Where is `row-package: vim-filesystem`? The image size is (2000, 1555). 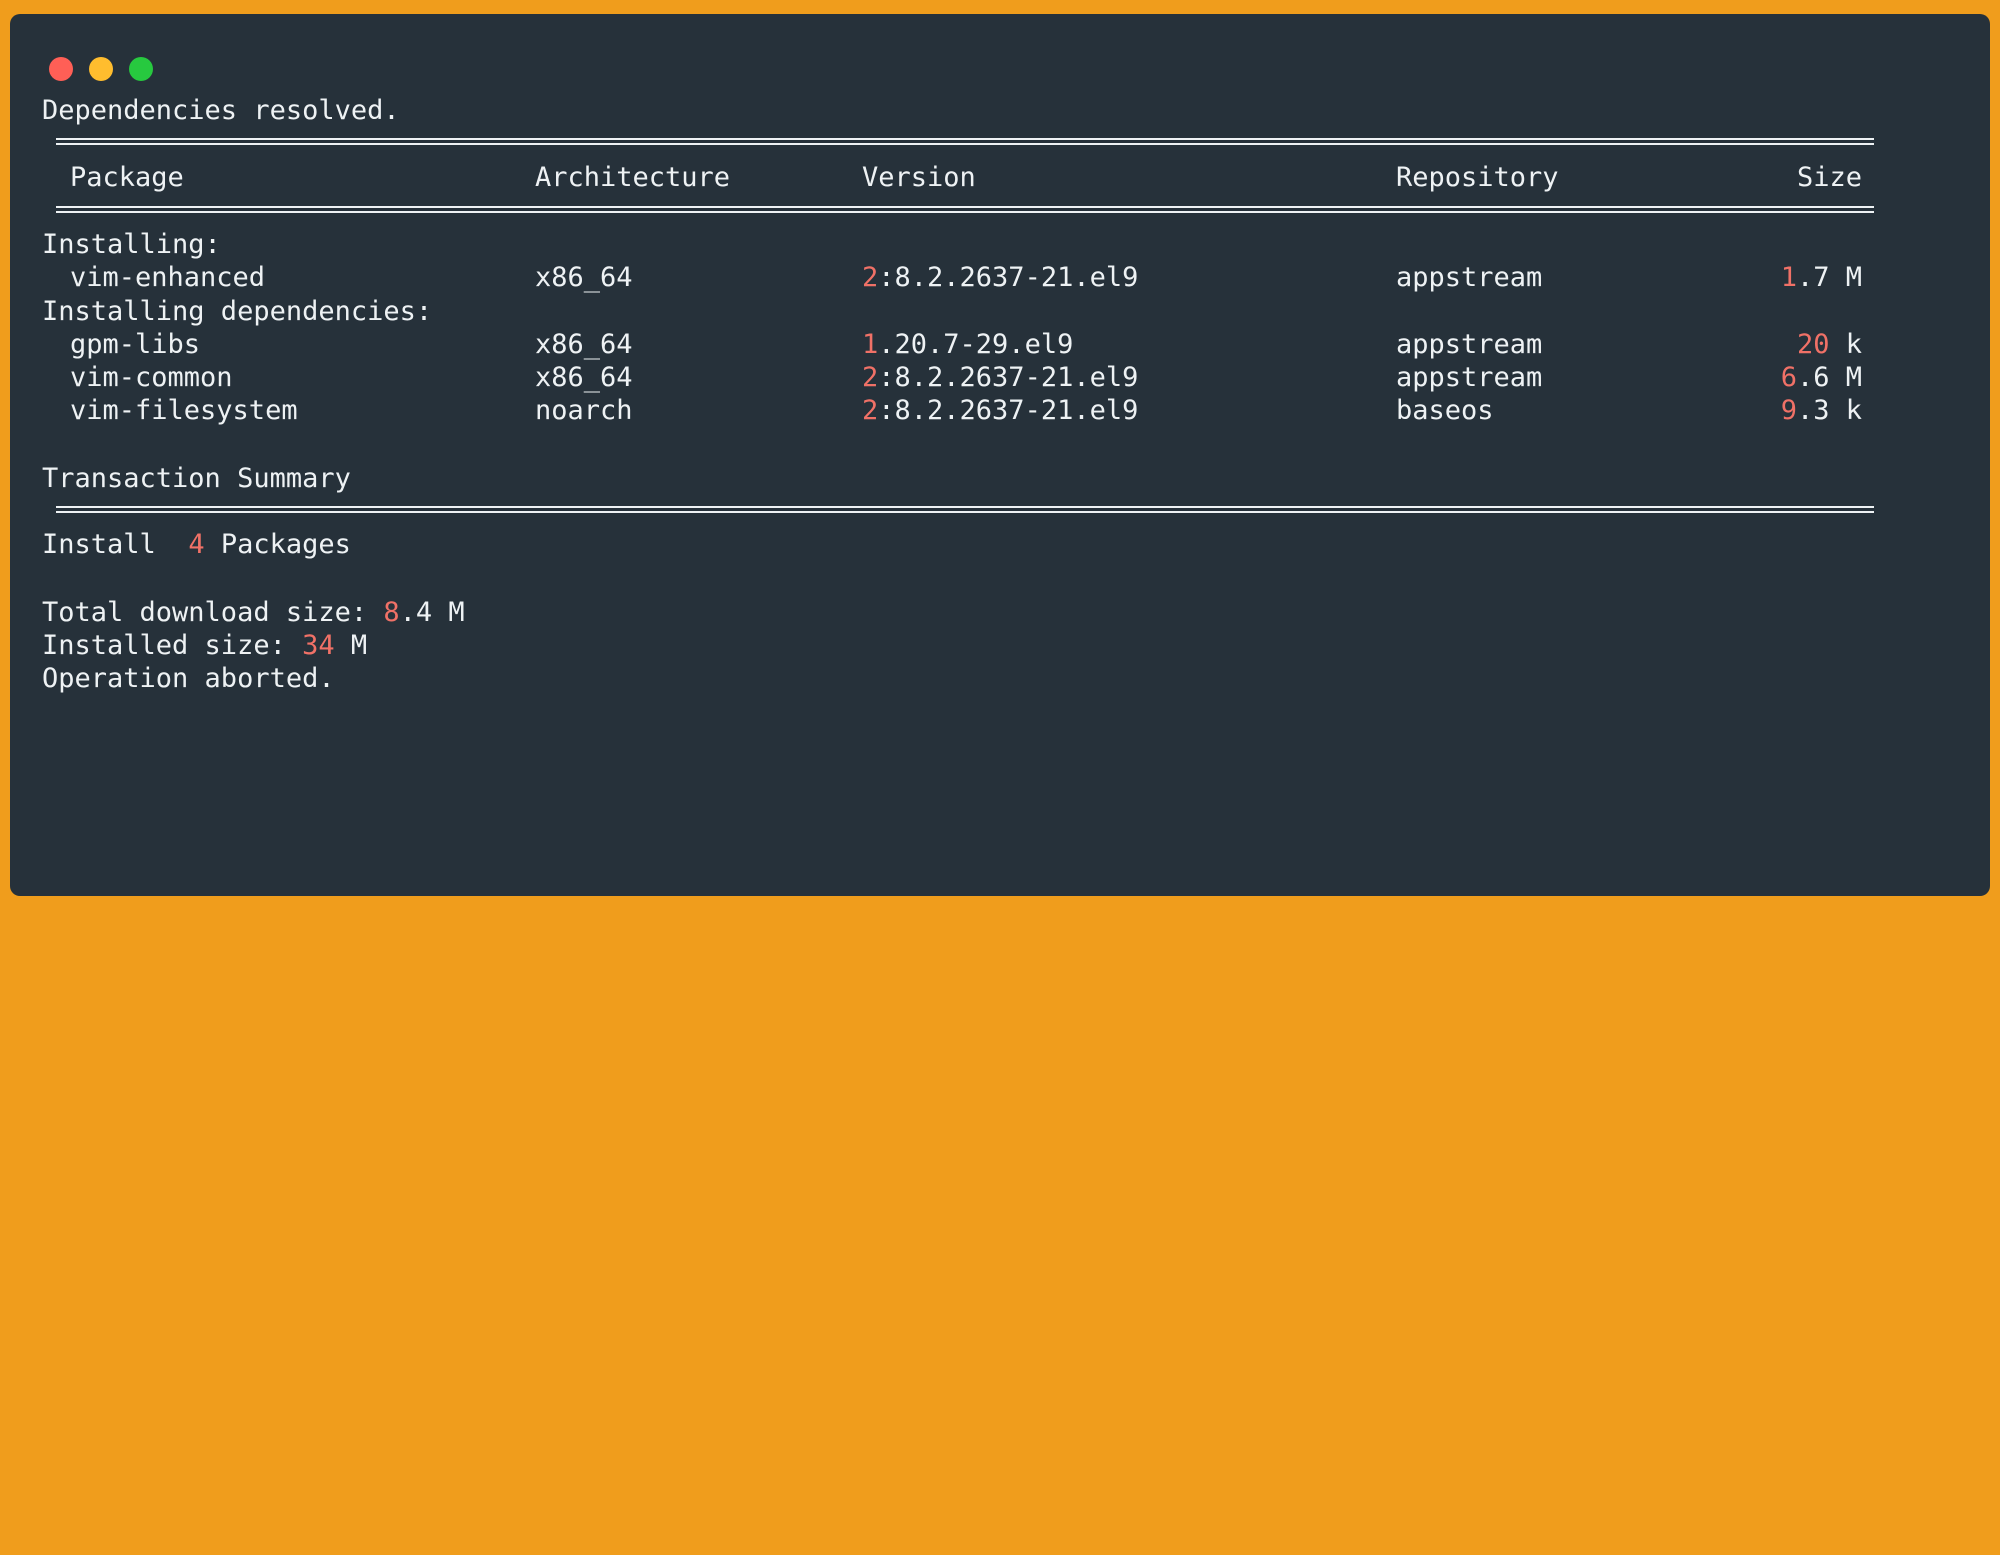 row-package: vim-filesystem is located at coordinates (184, 410).